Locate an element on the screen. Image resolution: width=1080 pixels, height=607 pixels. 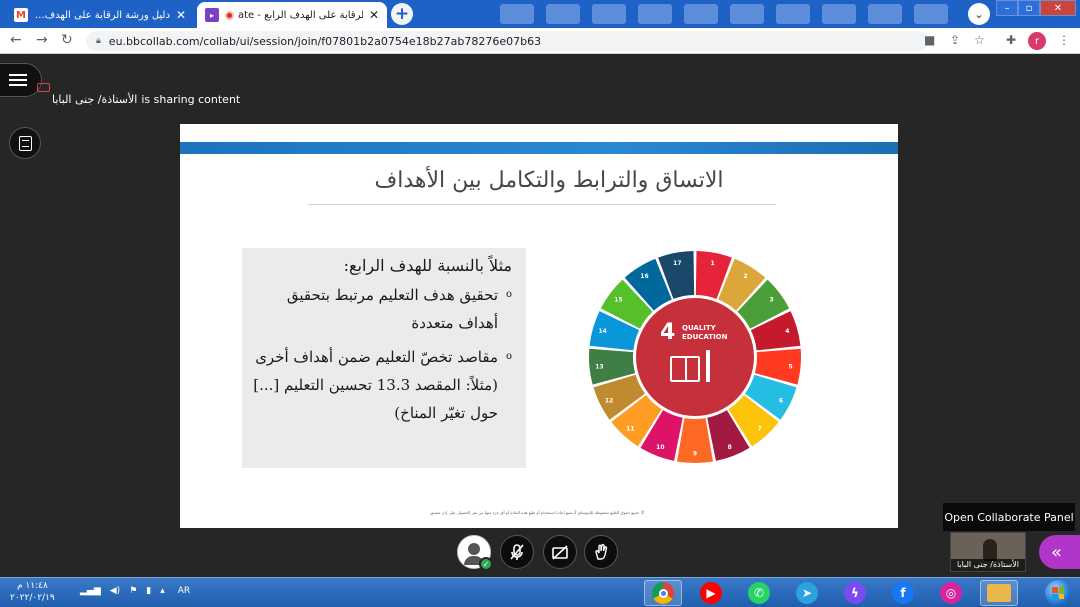
clock-date: ٢٠٢٢/٠٢/١٩ is located at coordinates (32, 598).